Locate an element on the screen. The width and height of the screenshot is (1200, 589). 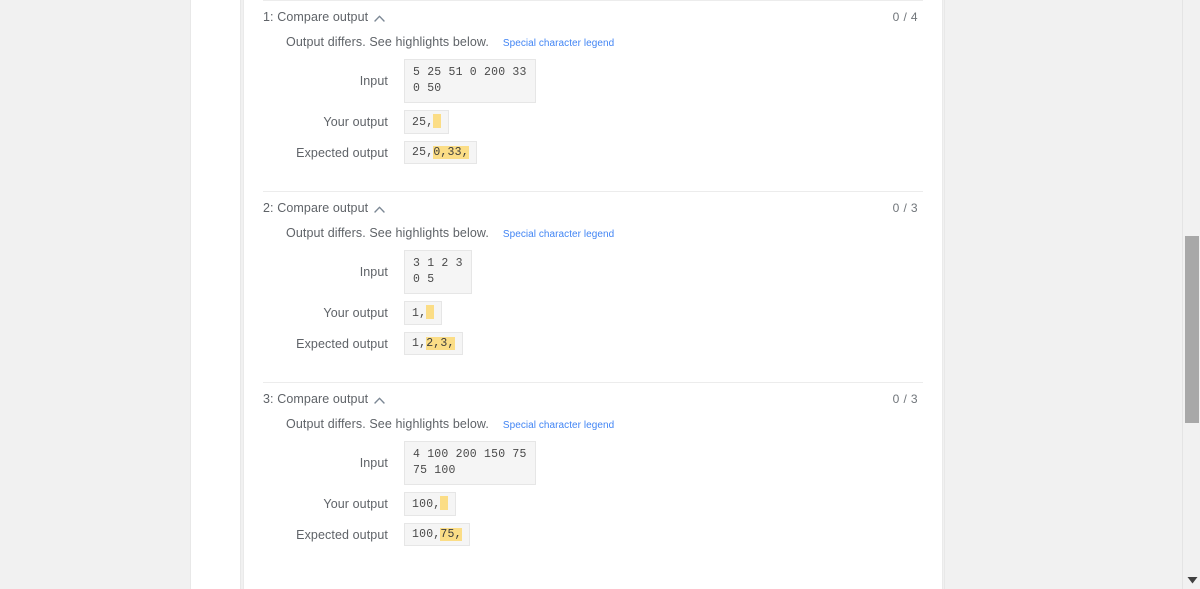
test-case-header: 2: Compare output 0 / 3 is located at coordinates (593, 208).